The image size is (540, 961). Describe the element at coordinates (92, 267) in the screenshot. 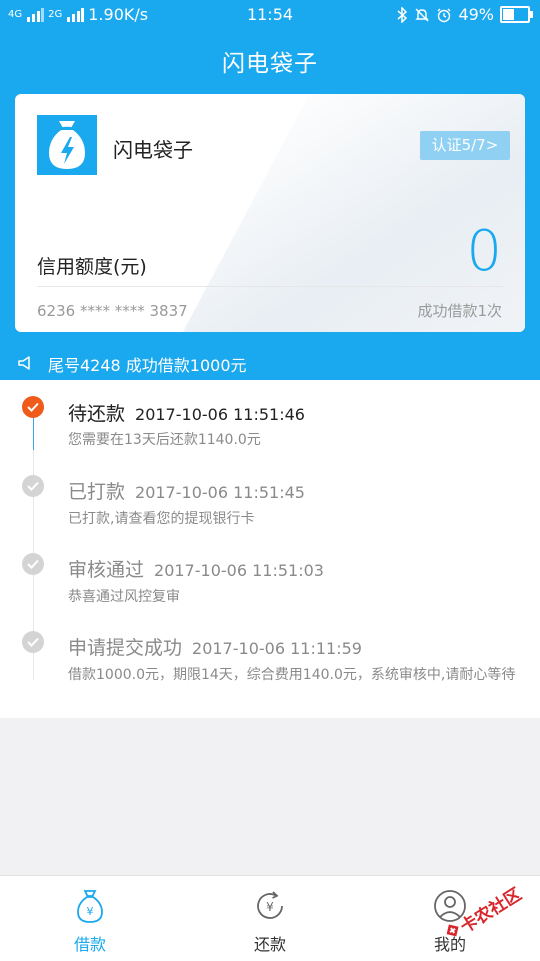

I see `credit-limit-label: 信用额度(元)` at that location.